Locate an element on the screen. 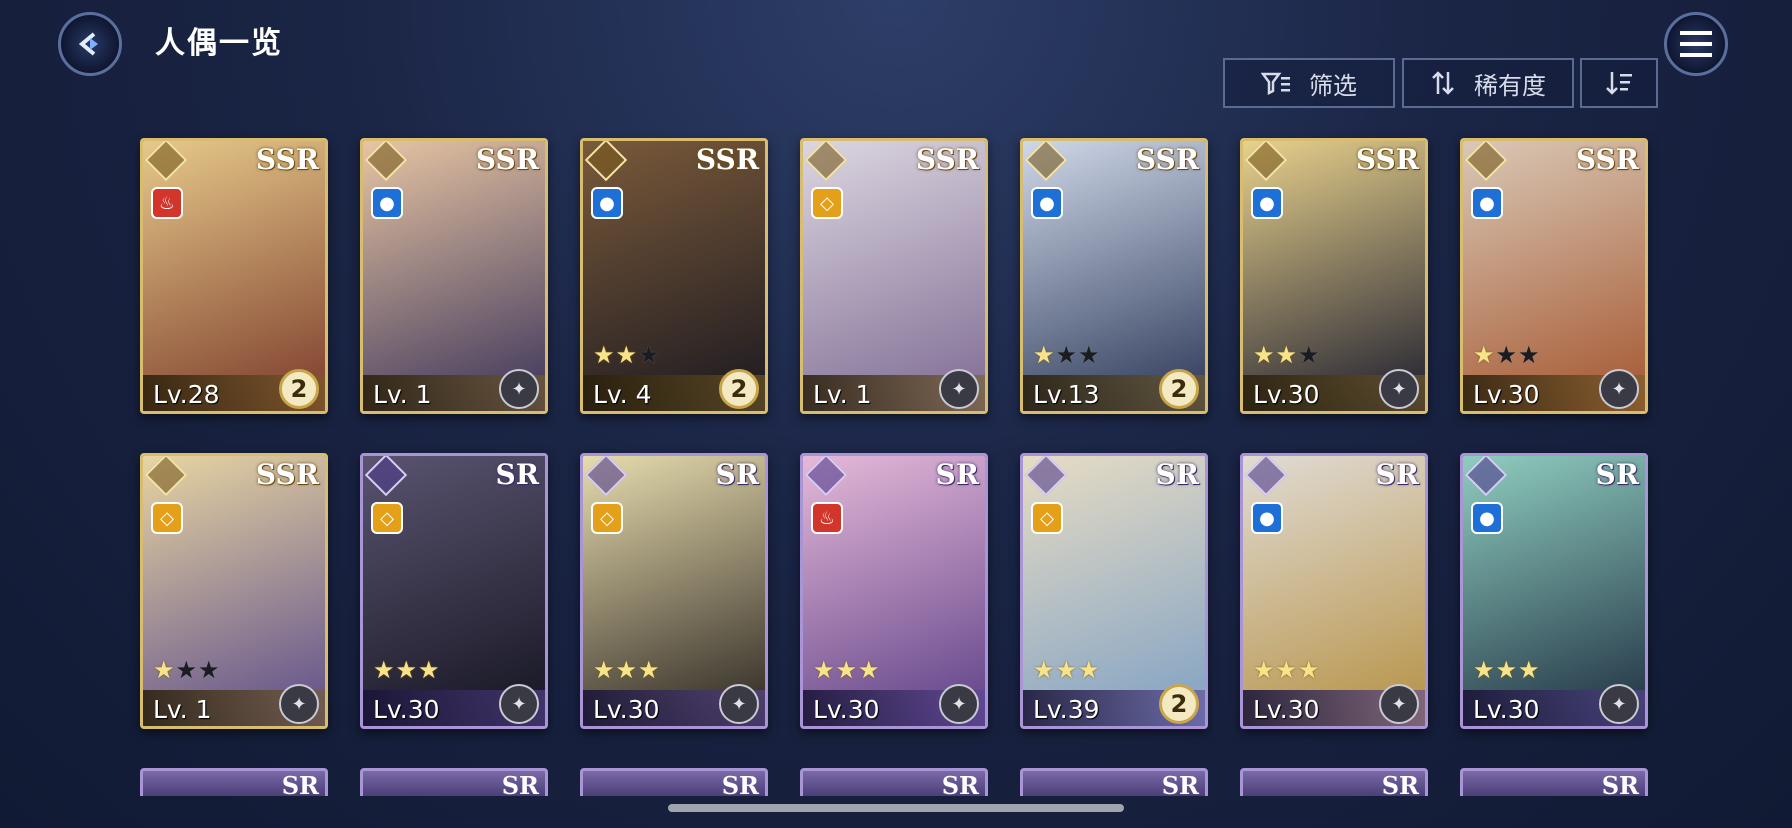 The height and width of the screenshot is (828, 1792). doll-card: SSR ◇ ★★★ Lv. 1 ✦ is located at coordinates (234, 591).